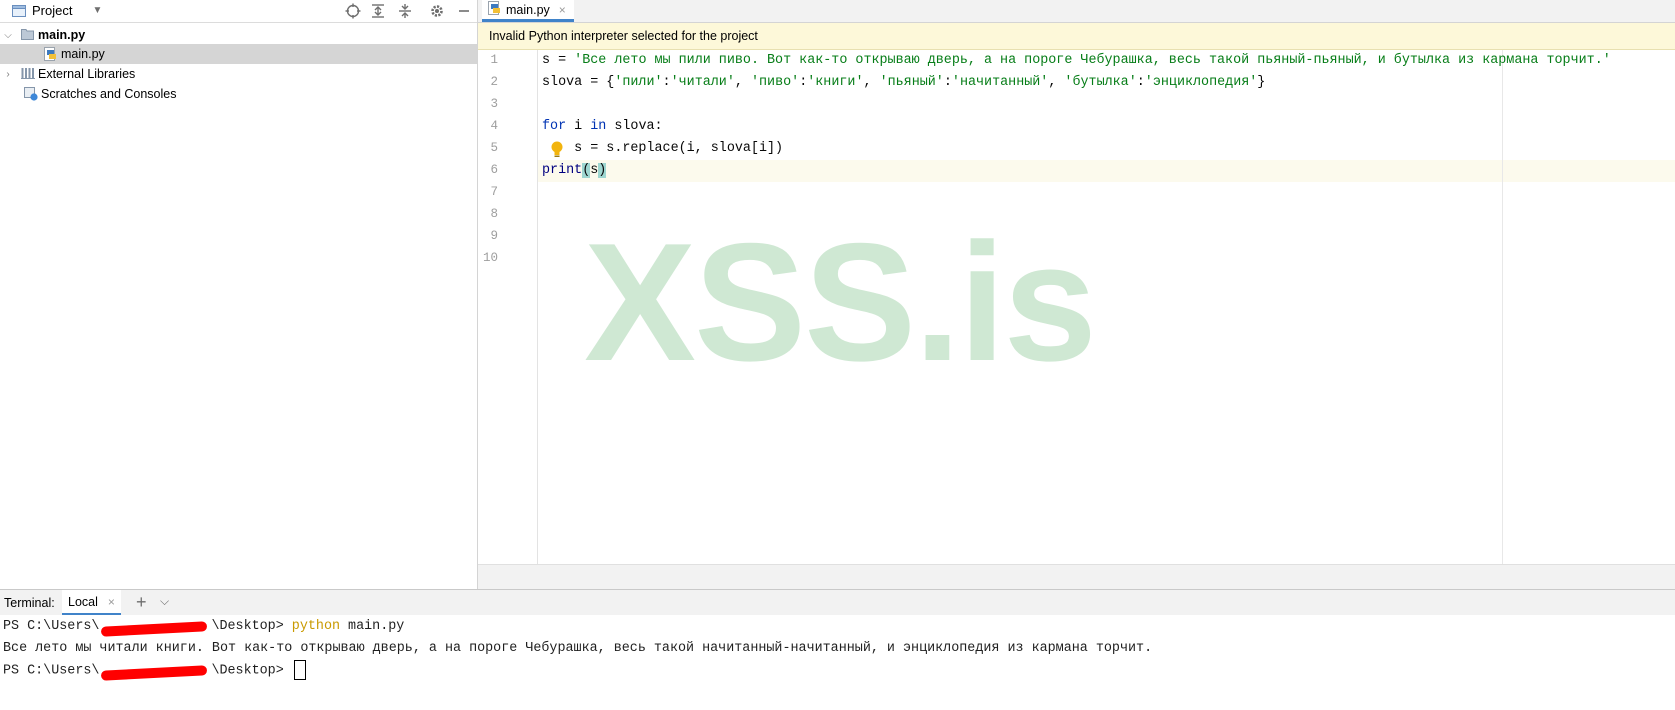  Describe the element at coordinates (494, 126) in the screenshot. I see `line-number: 4` at that location.